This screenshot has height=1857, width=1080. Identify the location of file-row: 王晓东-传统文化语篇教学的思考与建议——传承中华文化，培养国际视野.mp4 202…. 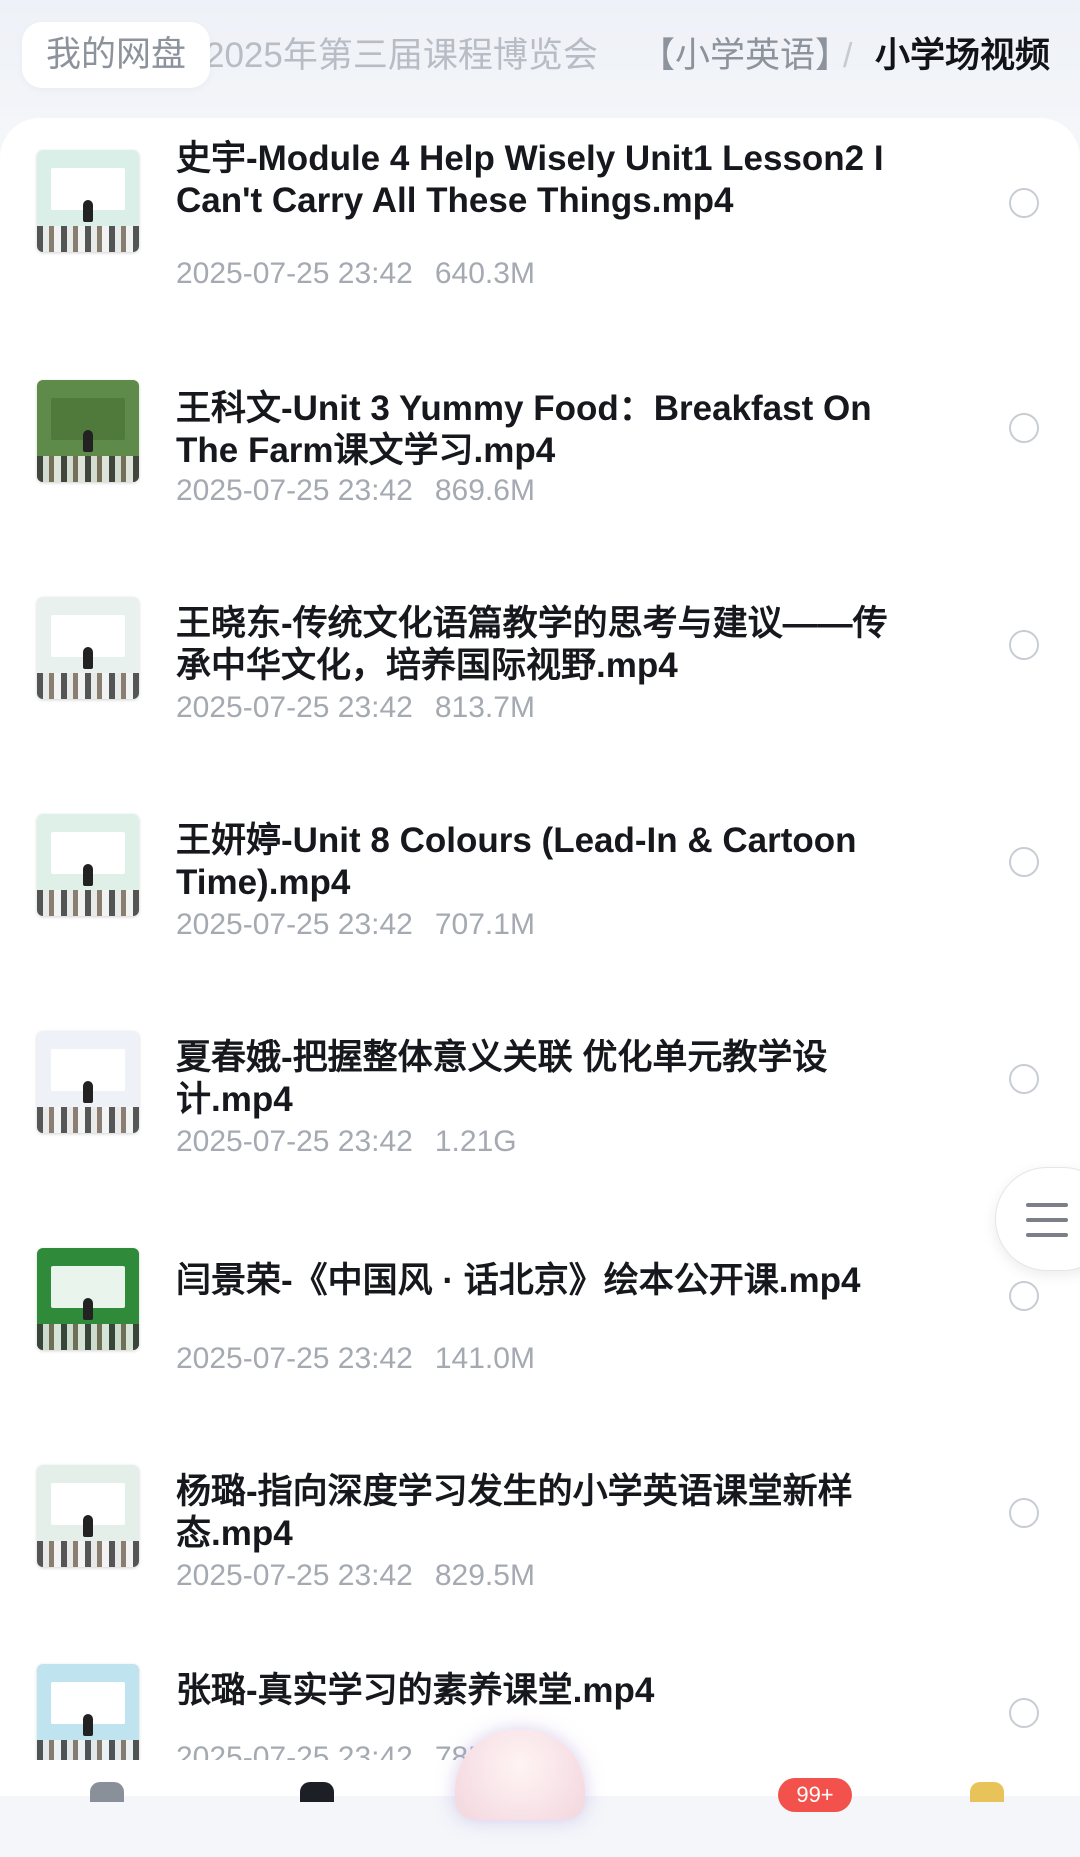
(540, 665).